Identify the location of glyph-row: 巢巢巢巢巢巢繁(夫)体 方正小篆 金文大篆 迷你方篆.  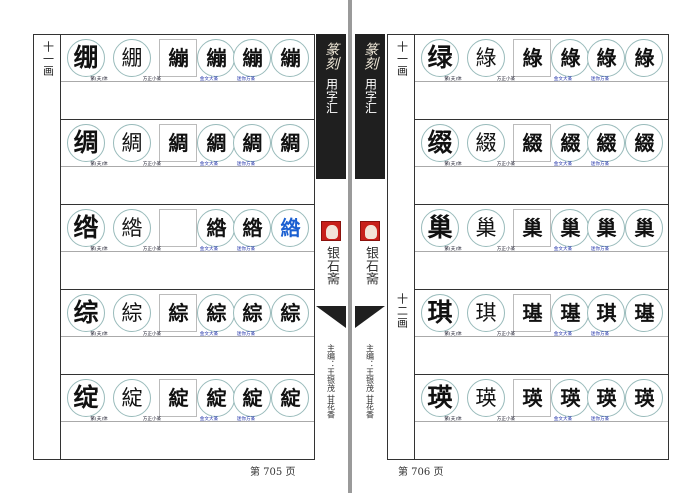
(541, 247).